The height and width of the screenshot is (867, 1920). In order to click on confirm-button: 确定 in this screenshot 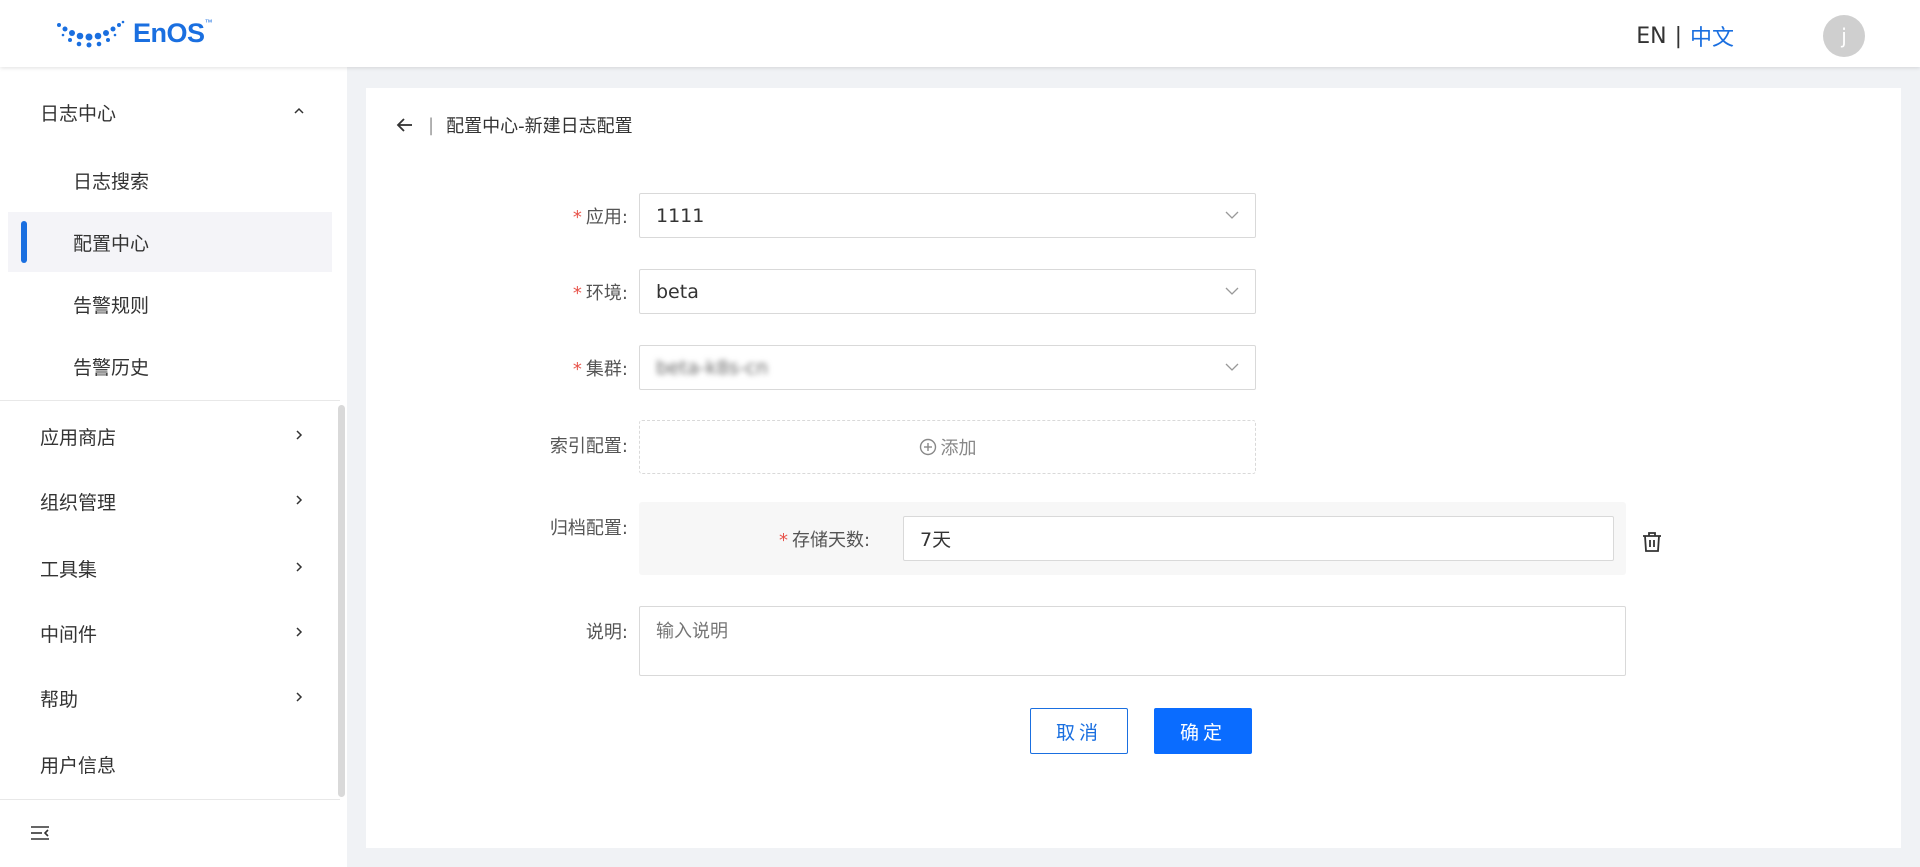, I will do `click(1203, 731)`.